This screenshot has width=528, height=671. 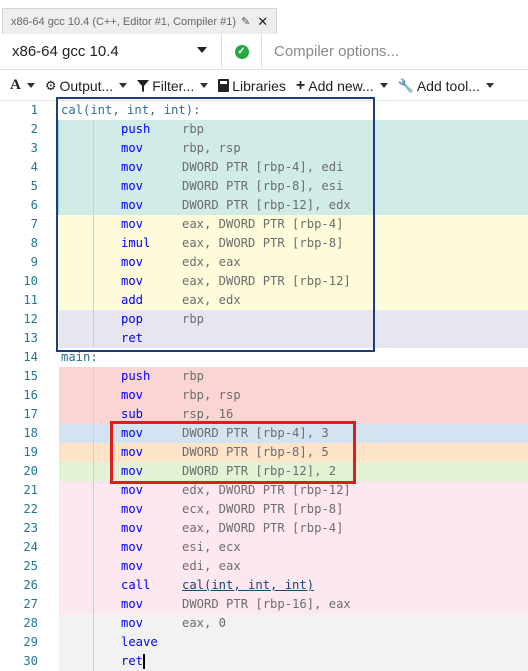 I want to click on compiler-picker: x86-64 gcc 10.4, so click(x=111, y=51).